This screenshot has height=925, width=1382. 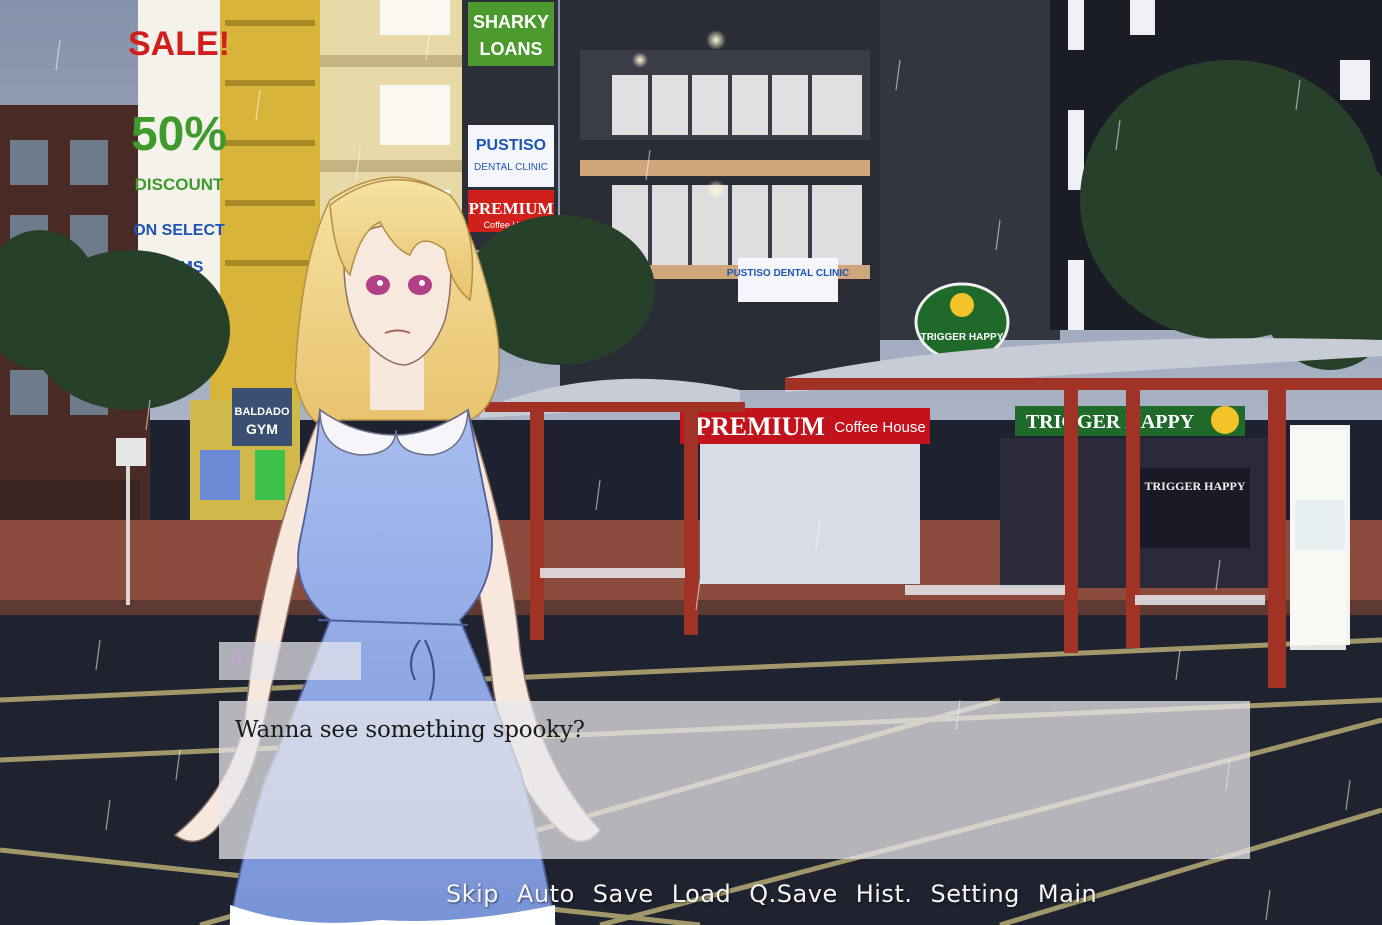 I want to click on history-button: Hist., so click(x=884, y=898).